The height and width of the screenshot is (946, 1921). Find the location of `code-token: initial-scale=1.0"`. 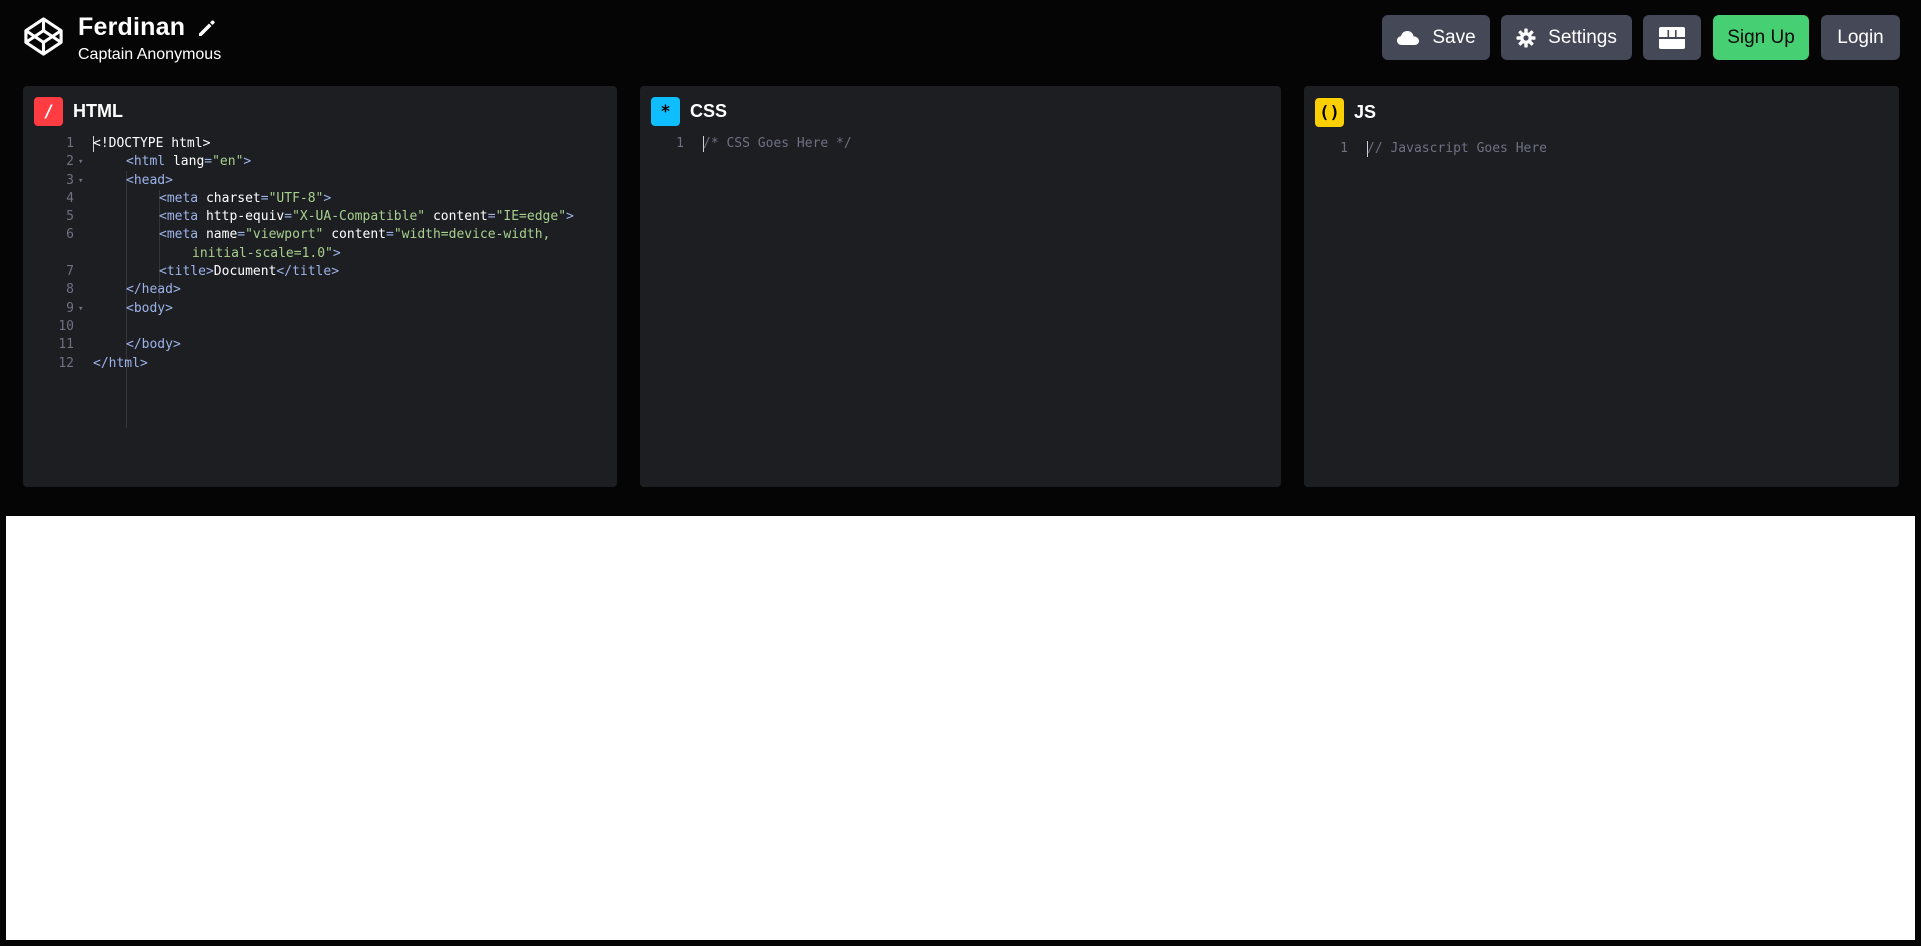

code-token: initial-scale=1.0" is located at coordinates (262, 253).